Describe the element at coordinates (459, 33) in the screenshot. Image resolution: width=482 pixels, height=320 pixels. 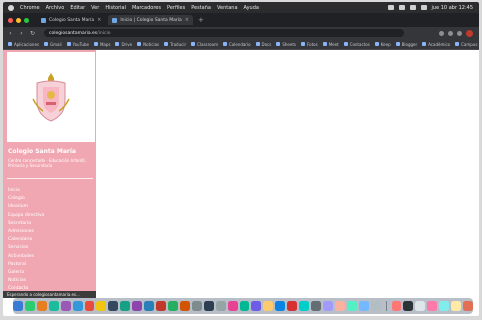
I see `downloads-icon` at that location.